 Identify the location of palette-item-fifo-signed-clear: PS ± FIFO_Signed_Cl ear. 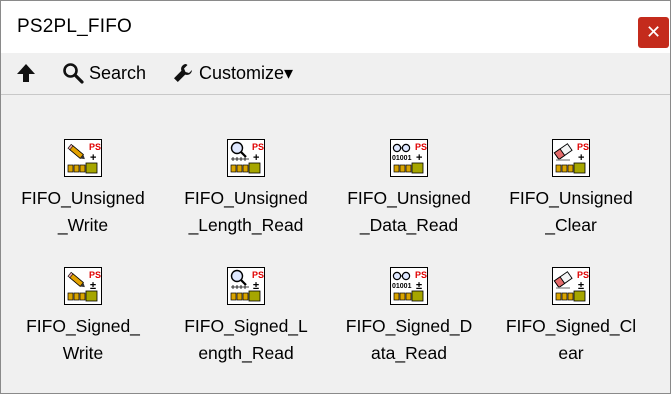
(571, 317).